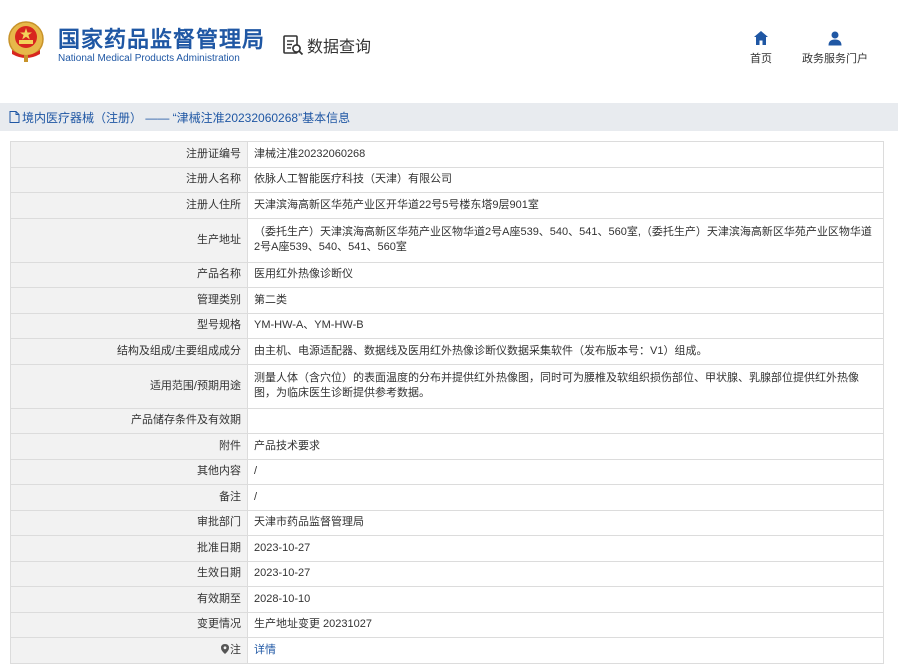 This screenshot has width=898, height=666. Describe the element at coordinates (339, 47) in the screenshot. I see `data-query-label: 数据查询` at that location.